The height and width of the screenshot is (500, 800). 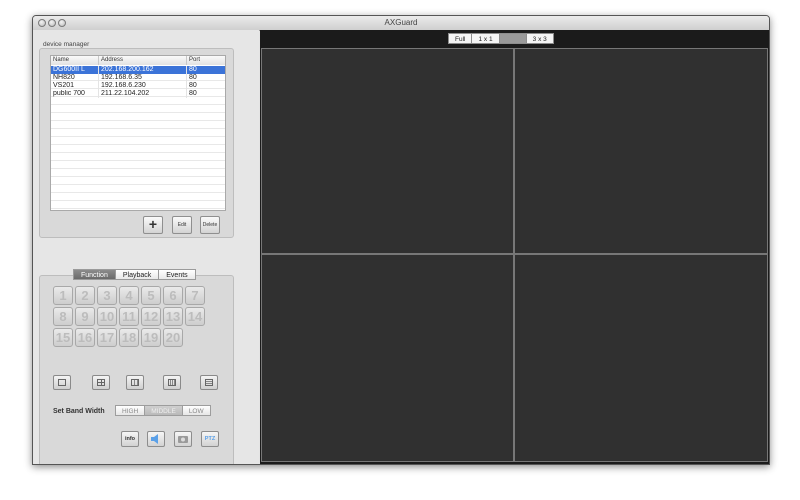 What do you see at coordinates (129, 337) in the screenshot?
I see `channel-button: 18` at bounding box center [129, 337].